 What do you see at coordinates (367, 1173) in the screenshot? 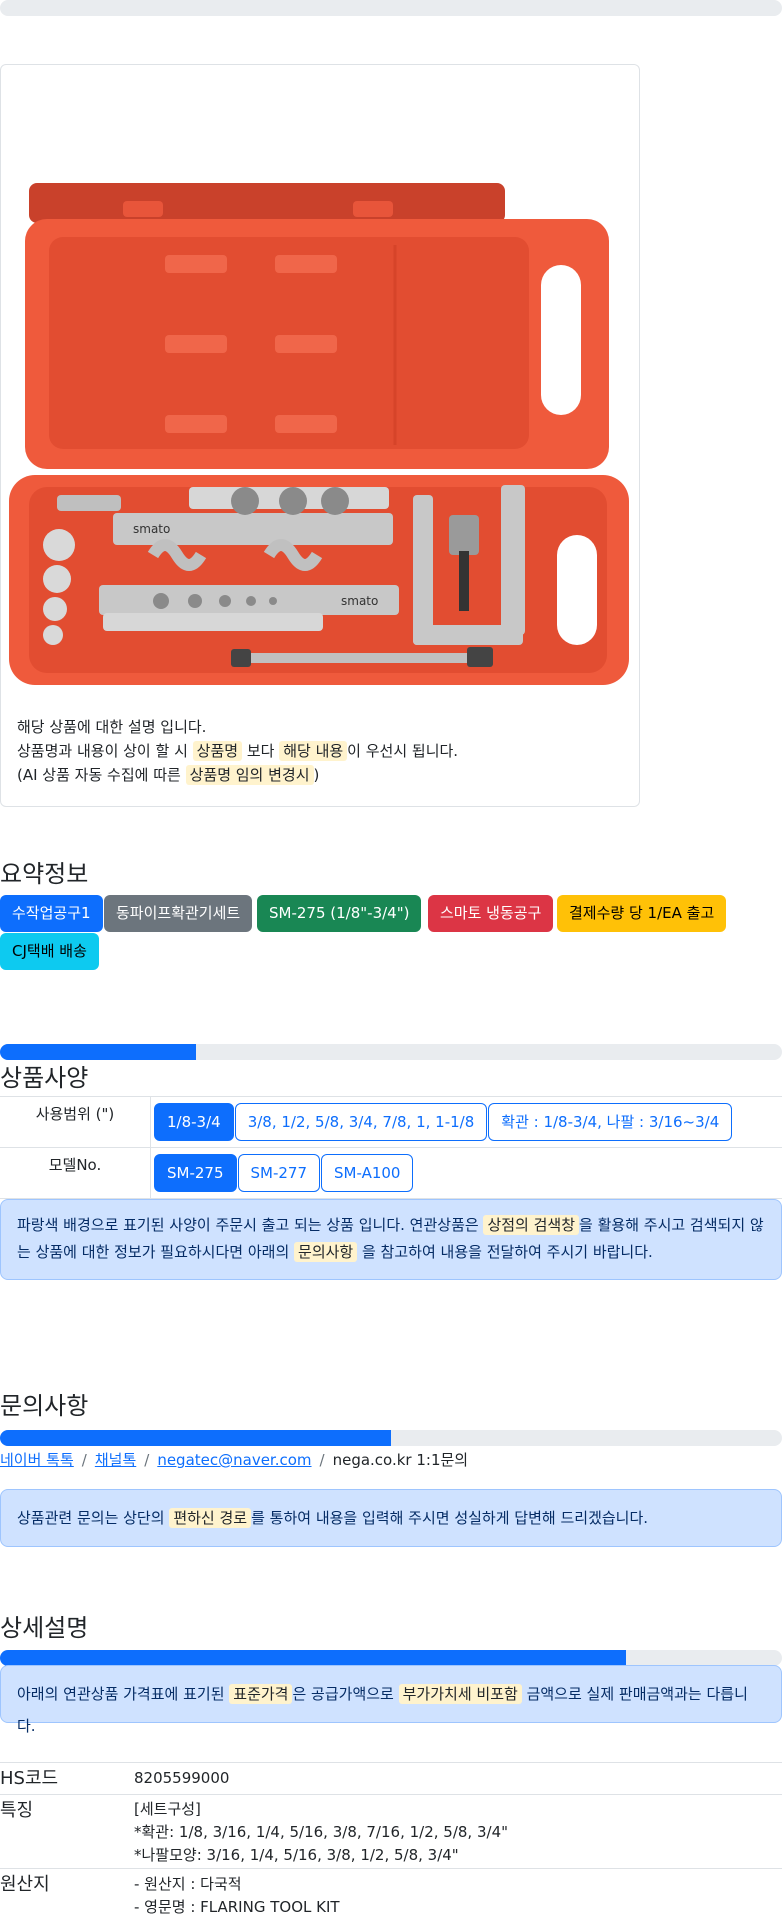
I see `option-model-sma100: SM-A100` at bounding box center [367, 1173].